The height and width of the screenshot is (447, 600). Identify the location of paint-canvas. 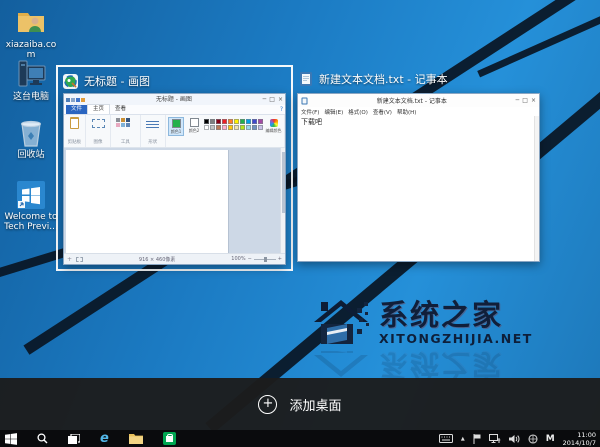
(147, 201).